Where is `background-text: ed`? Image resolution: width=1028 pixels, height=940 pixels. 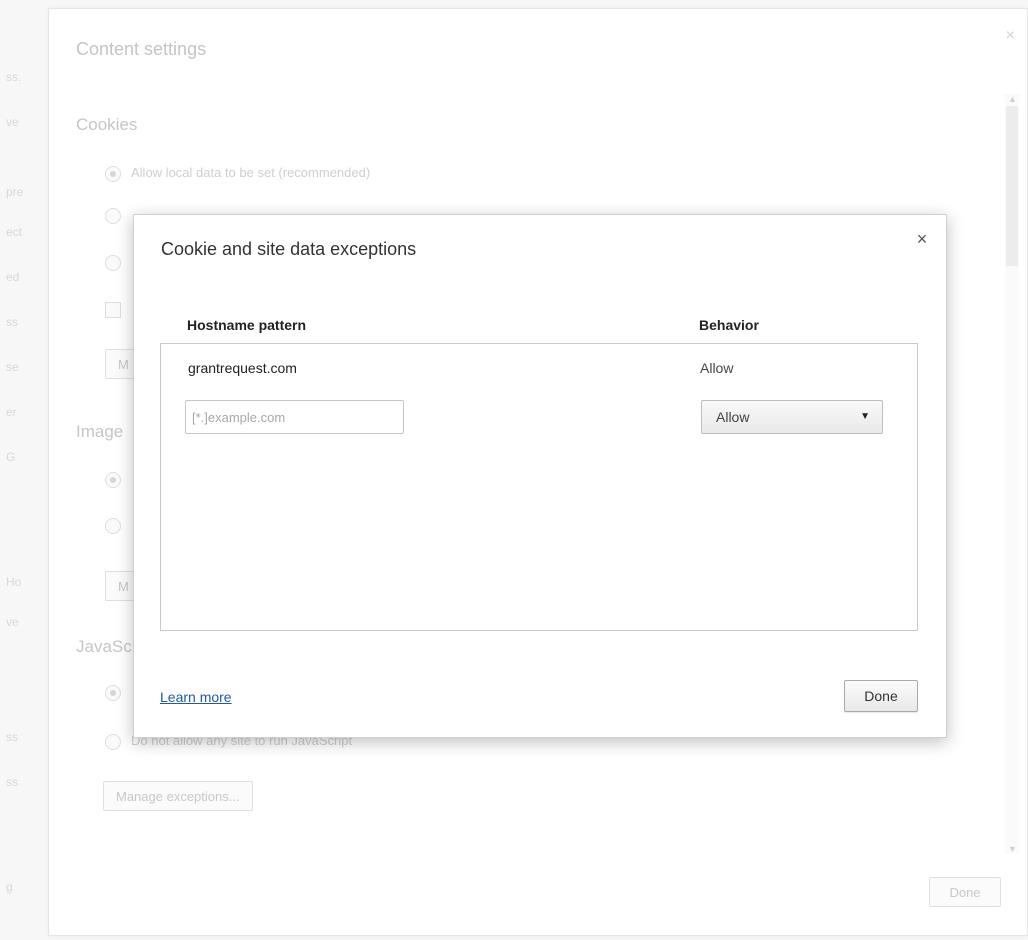
background-text: ed is located at coordinates (13, 277).